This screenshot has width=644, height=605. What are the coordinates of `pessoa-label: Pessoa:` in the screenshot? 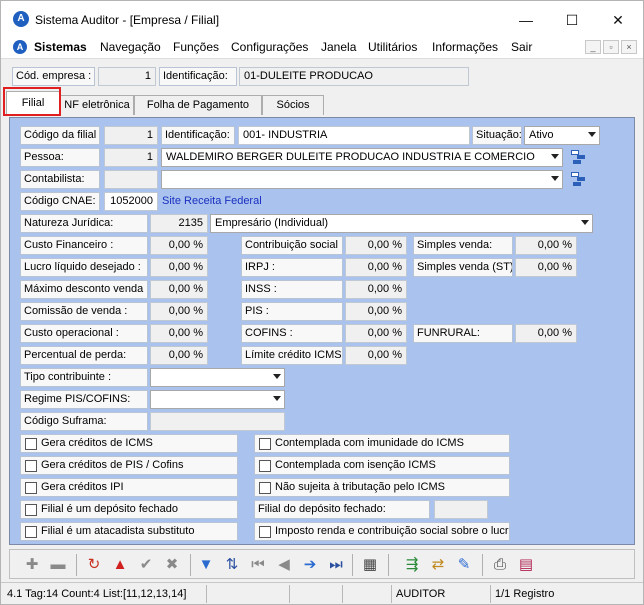 It's located at (60, 157).